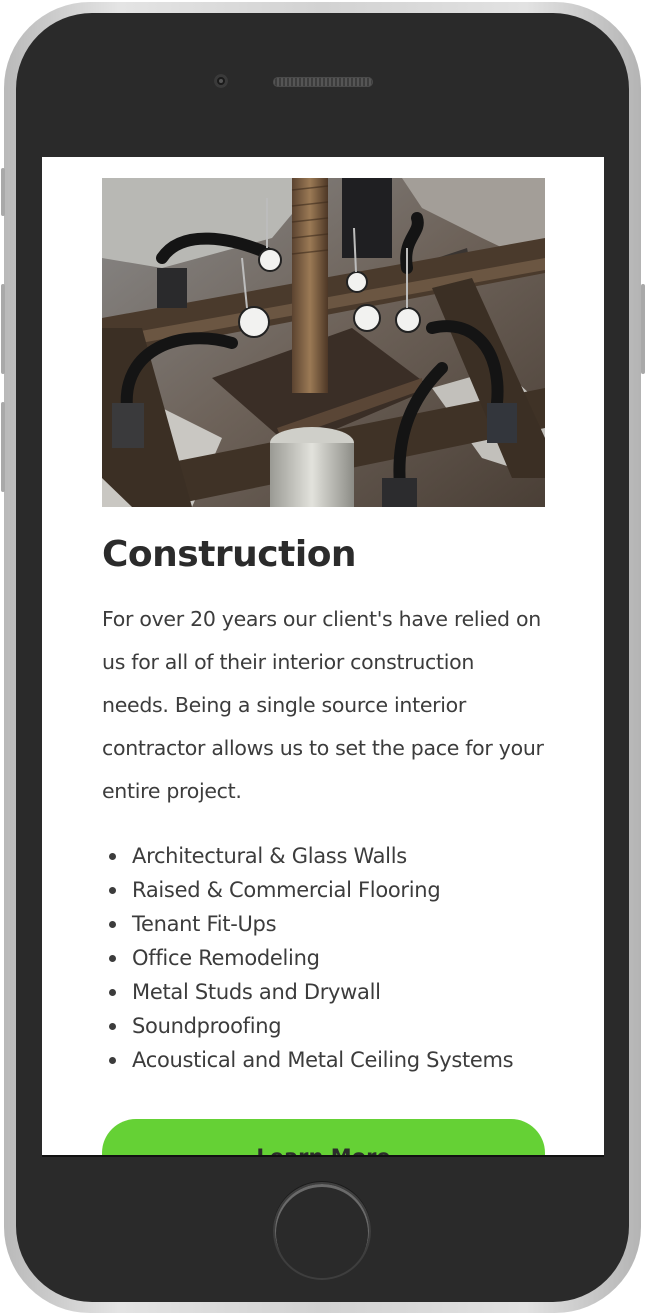 This screenshot has width=646, height=1315. I want to click on list-item-label: Acoustical and Metal Ceiling Systems, so click(323, 1060).